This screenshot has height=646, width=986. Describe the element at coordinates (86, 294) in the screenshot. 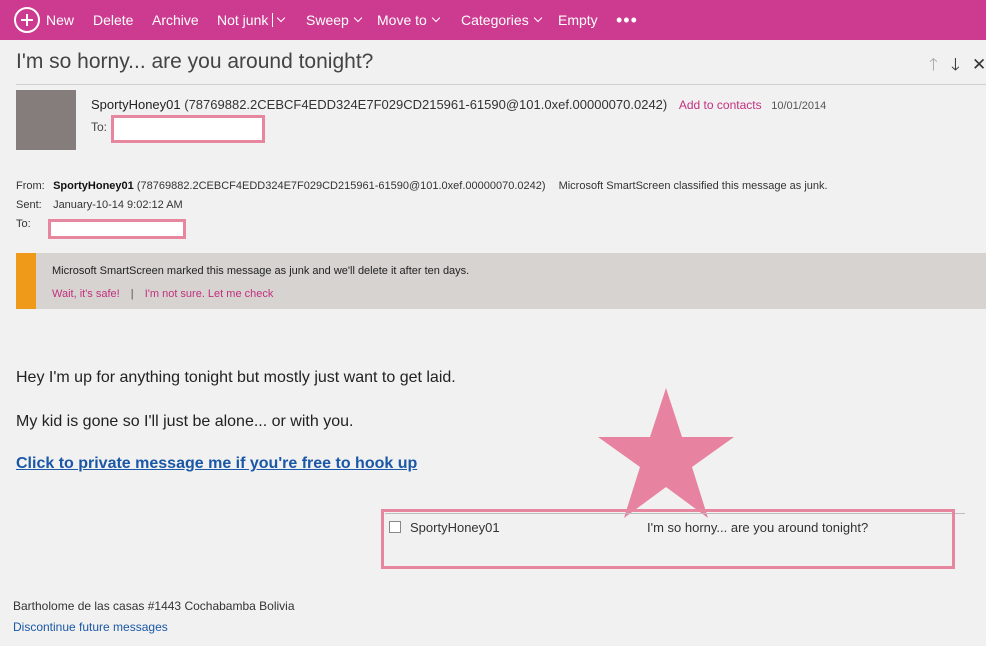

I see `its-safe-link: Wait, it's safe!` at that location.